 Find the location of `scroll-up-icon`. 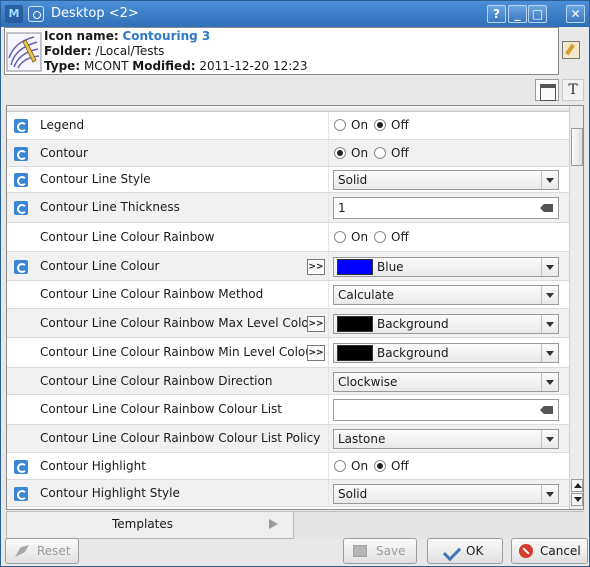

scroll-up-icon is located at coordinates (577, 485).